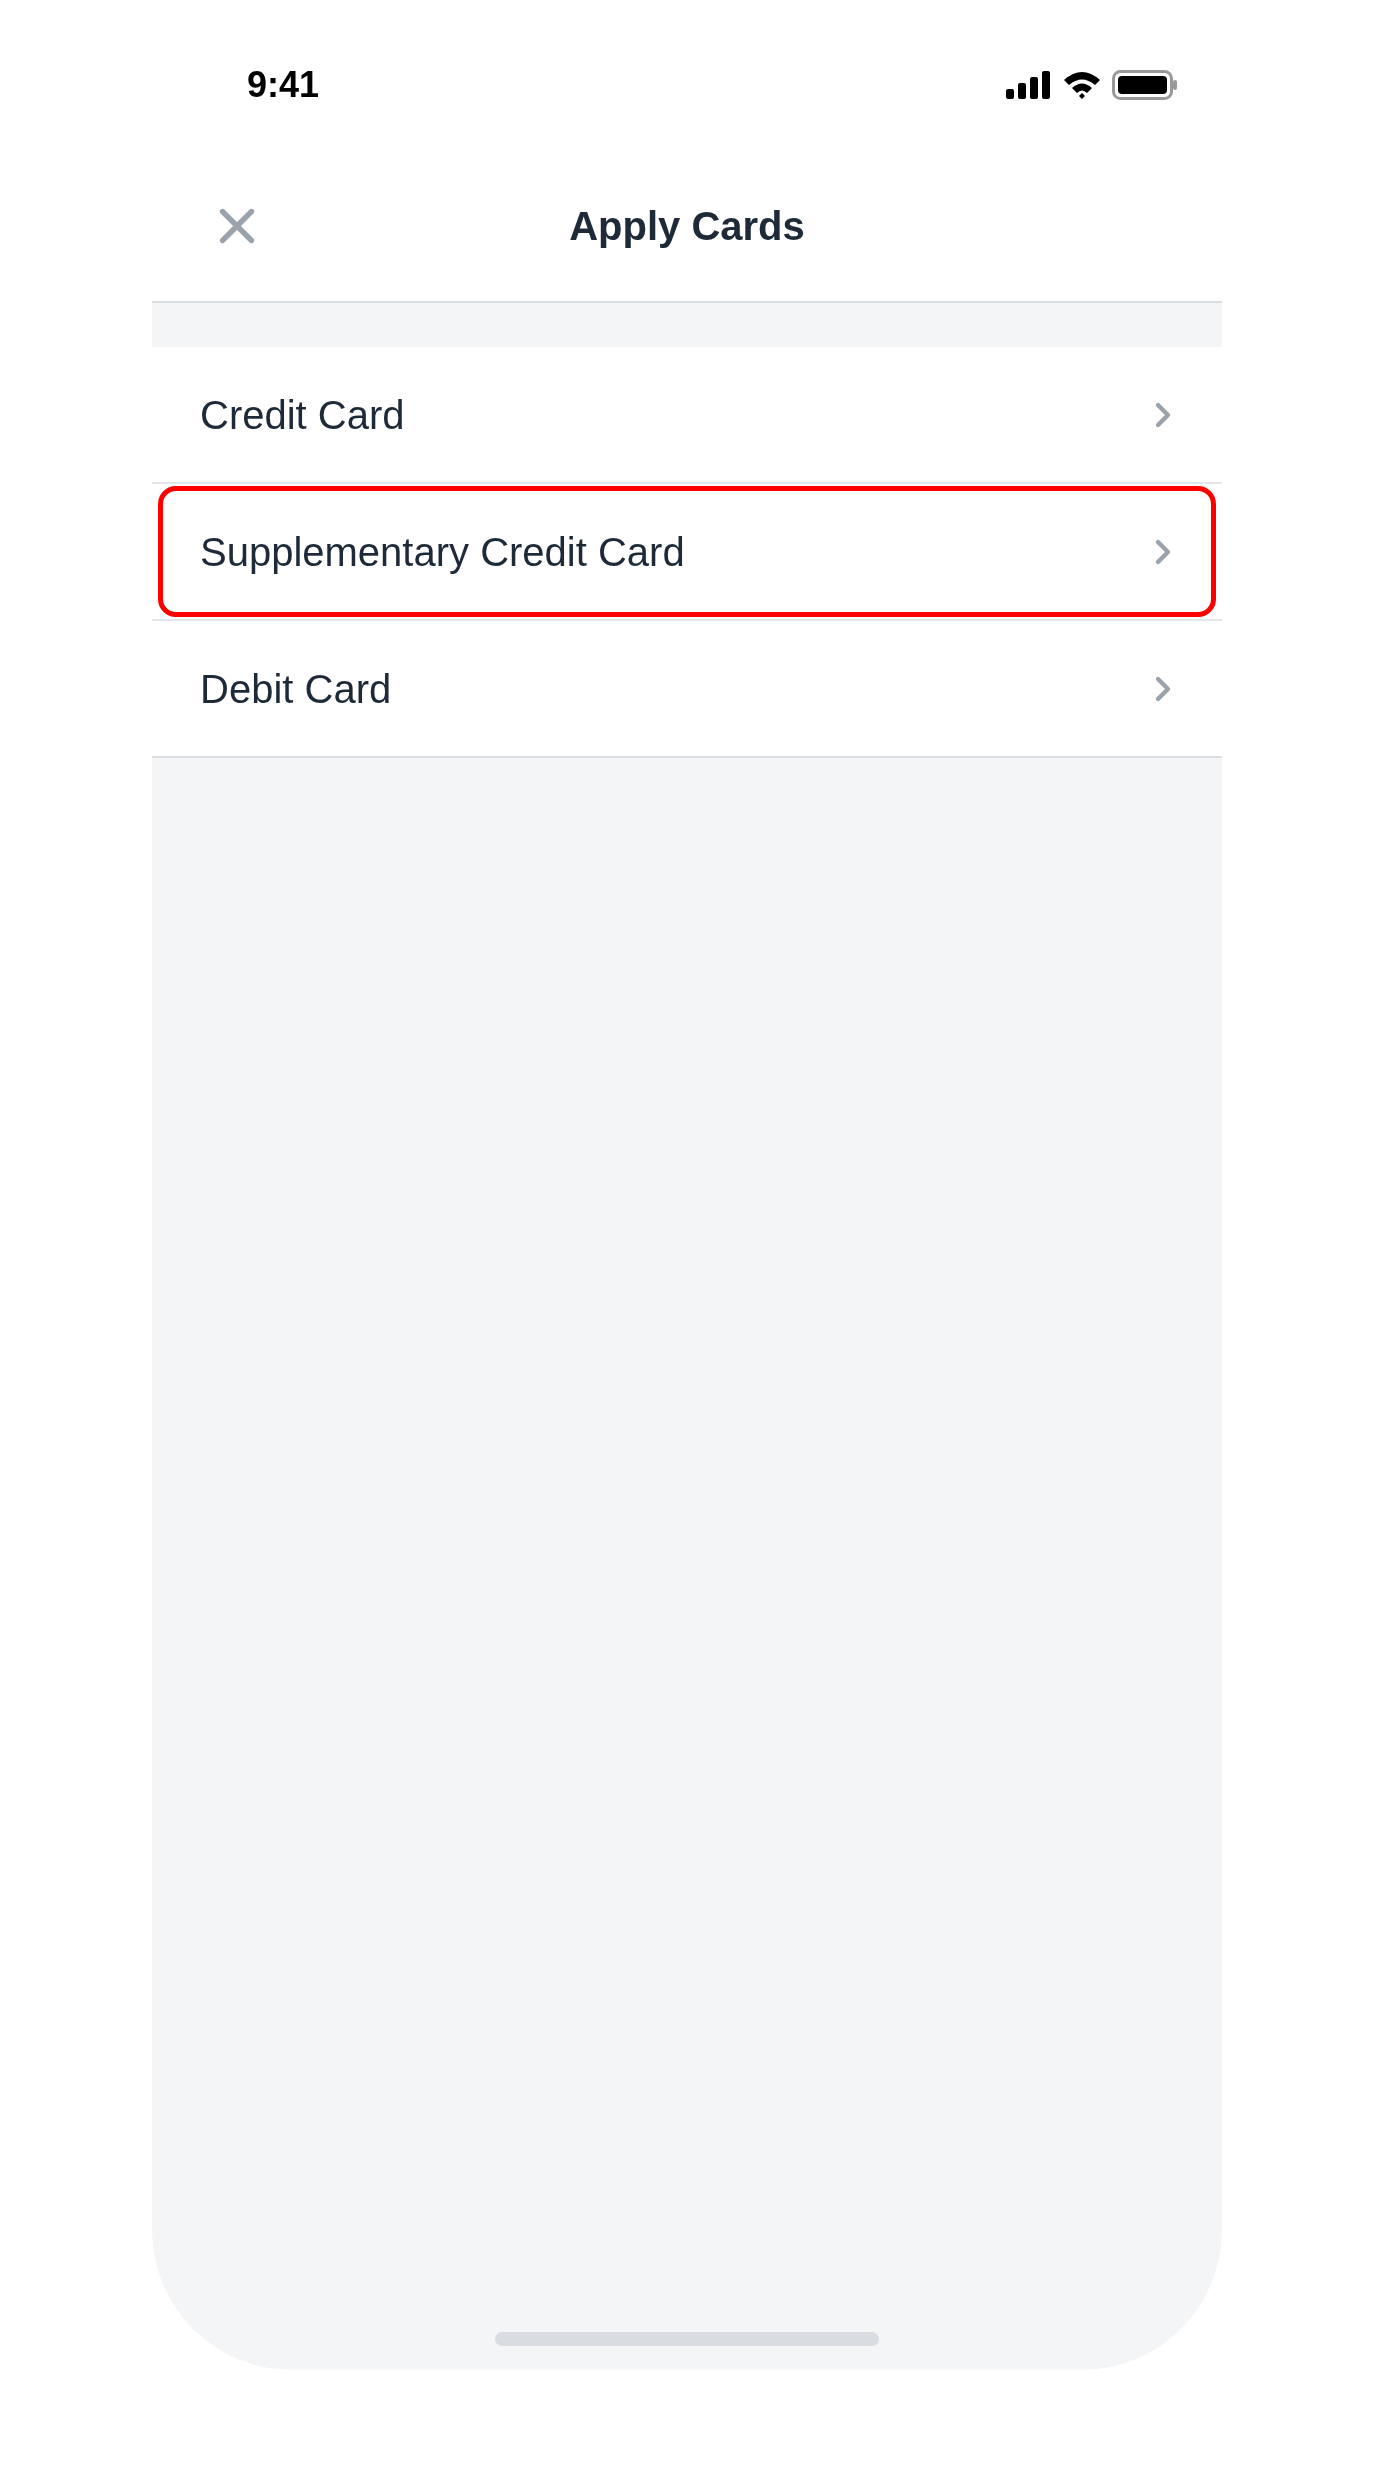  I want to click on card-type-row: Credit Card, so click(687, 414).